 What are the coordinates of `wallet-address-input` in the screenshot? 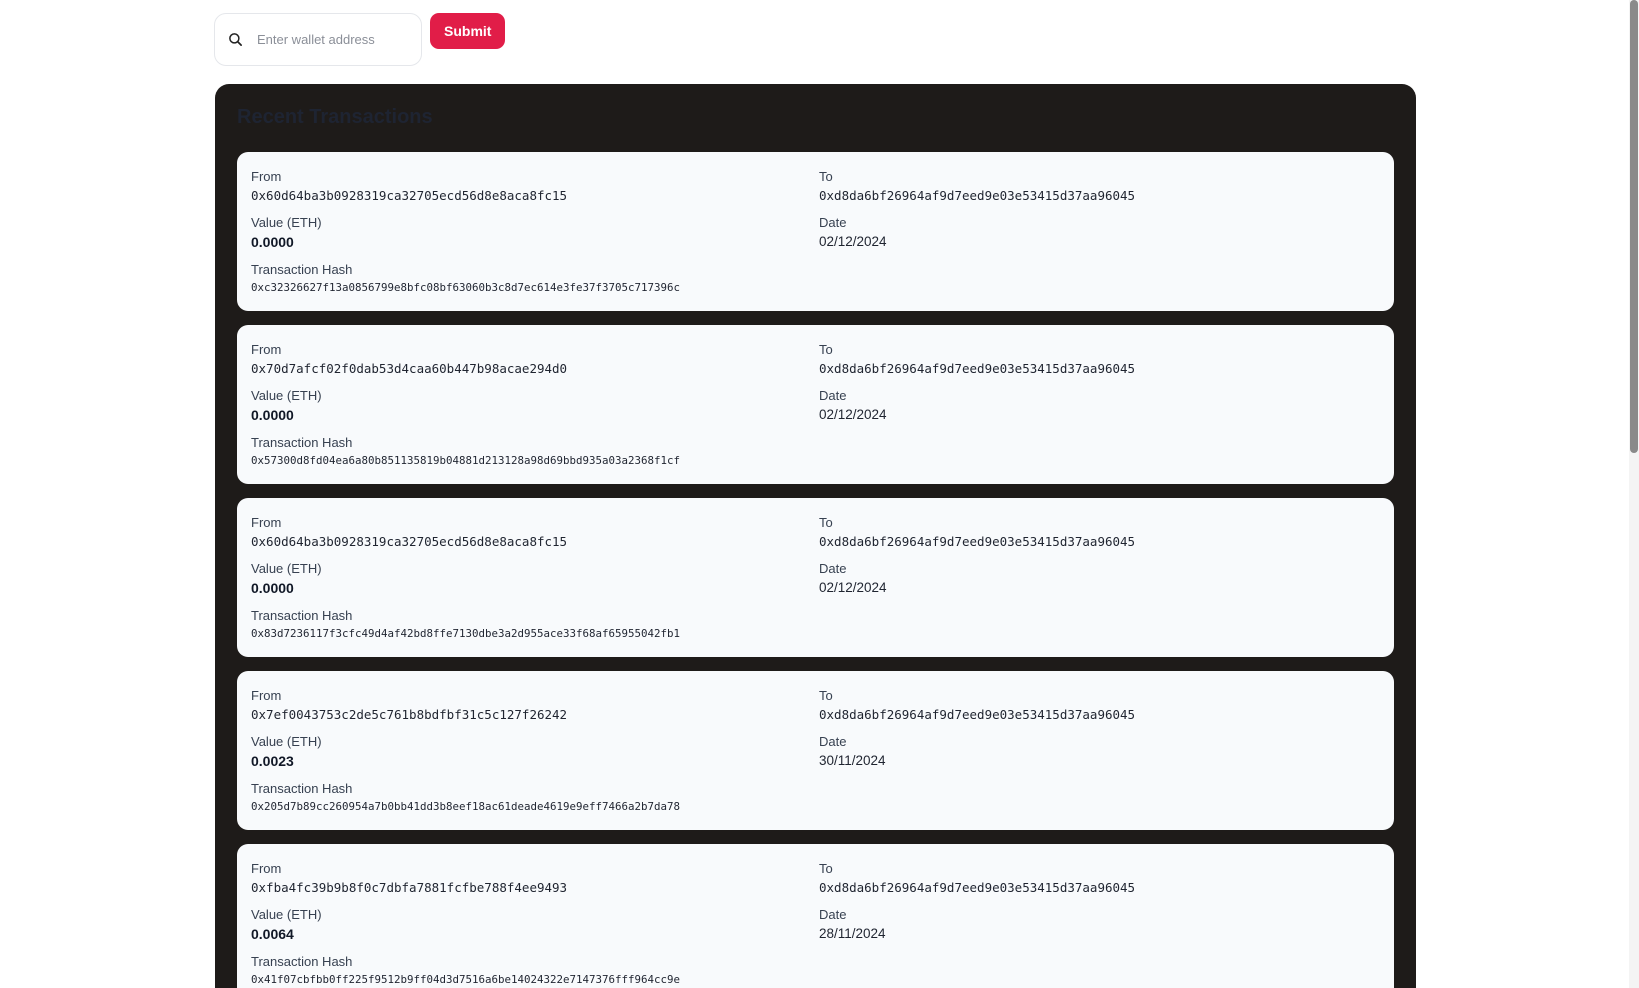 It's located at (332, 39).